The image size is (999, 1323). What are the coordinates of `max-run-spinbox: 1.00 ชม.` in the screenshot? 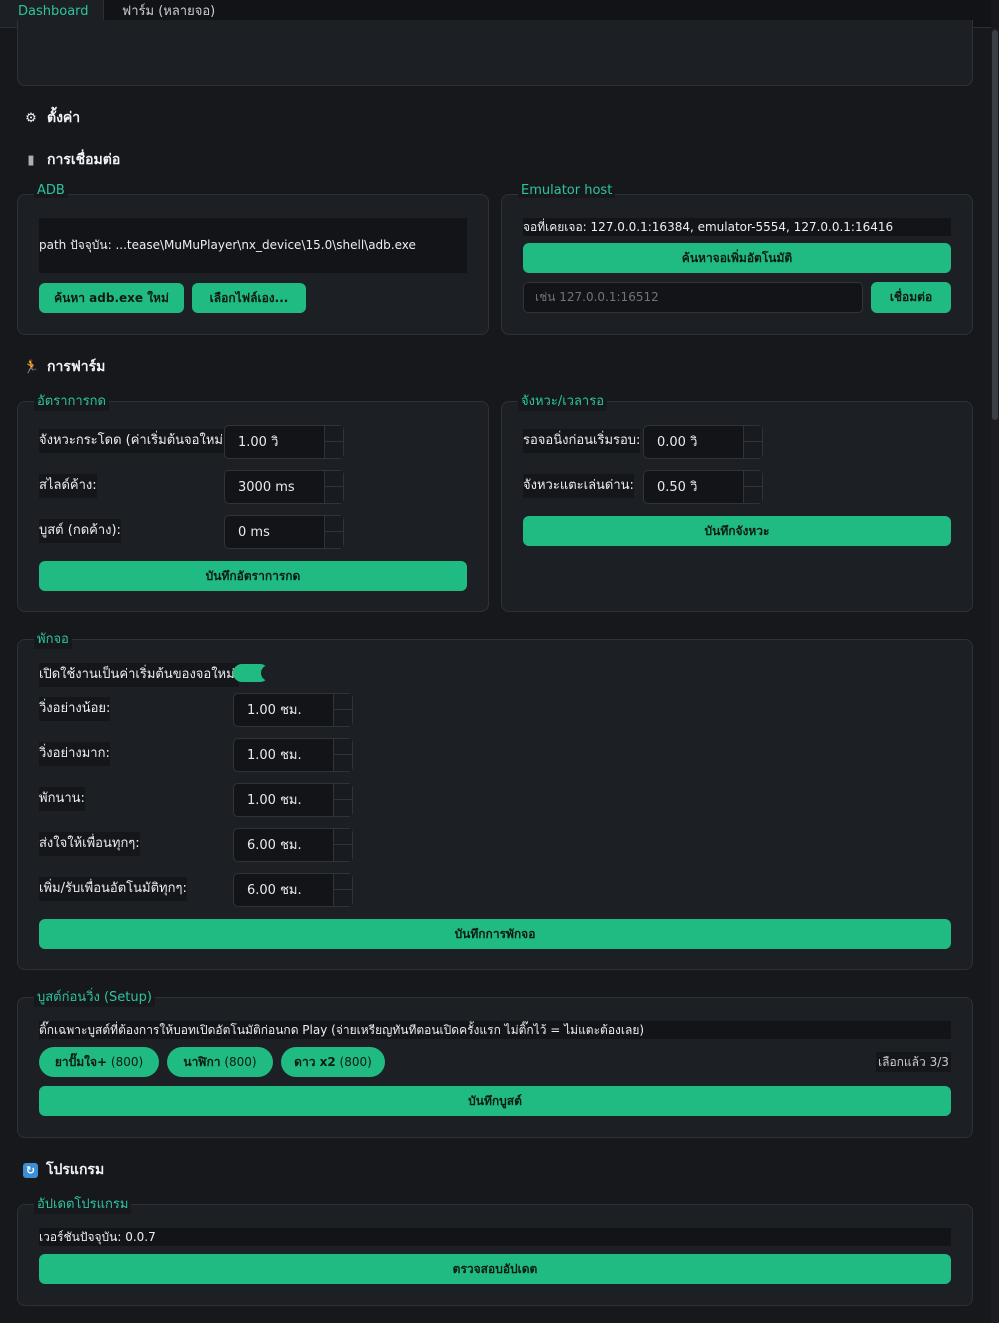 It's located at (293, 755).